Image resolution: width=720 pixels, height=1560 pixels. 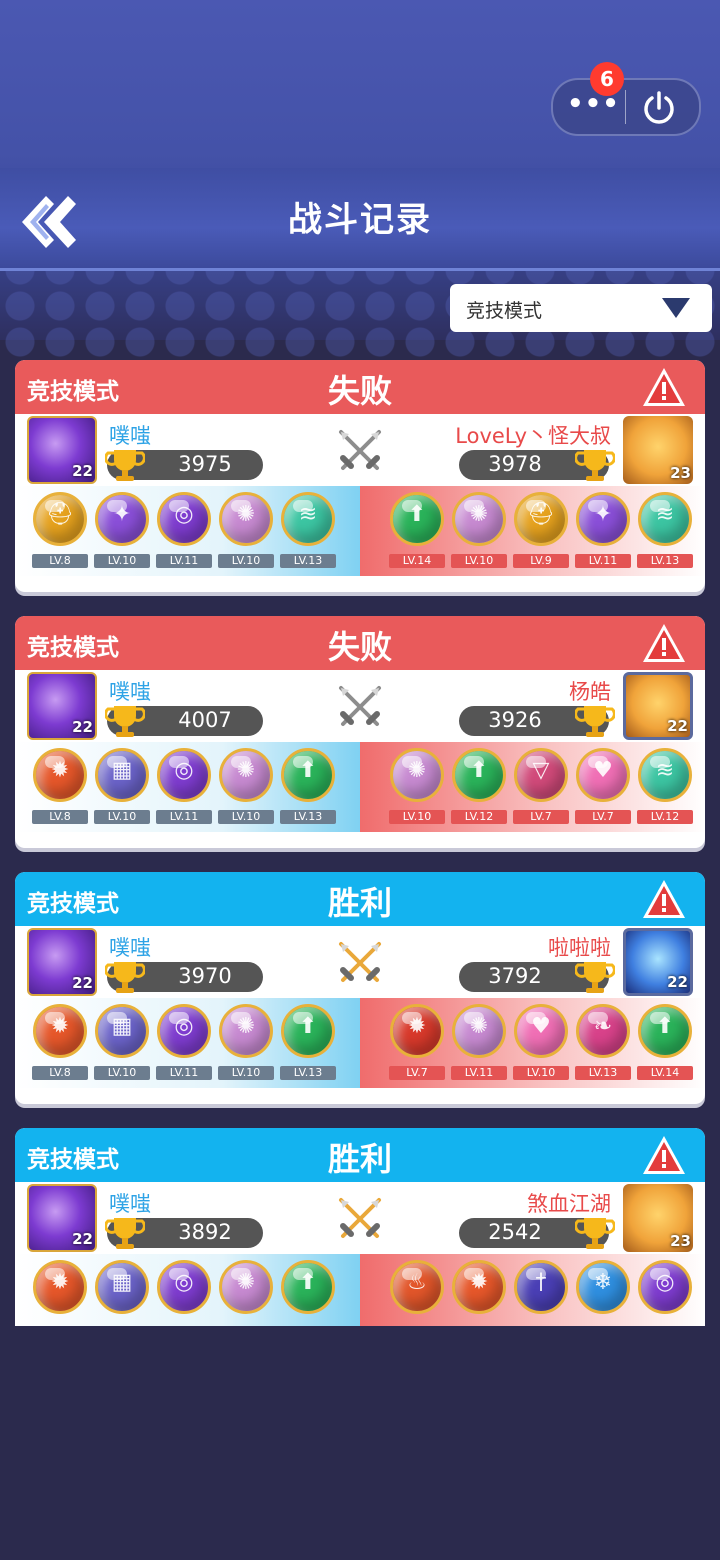 What do you see at coordinates (593, 105) in the screenshot?
I see `more-options-icon: •••` at bounding box center [593, 105].